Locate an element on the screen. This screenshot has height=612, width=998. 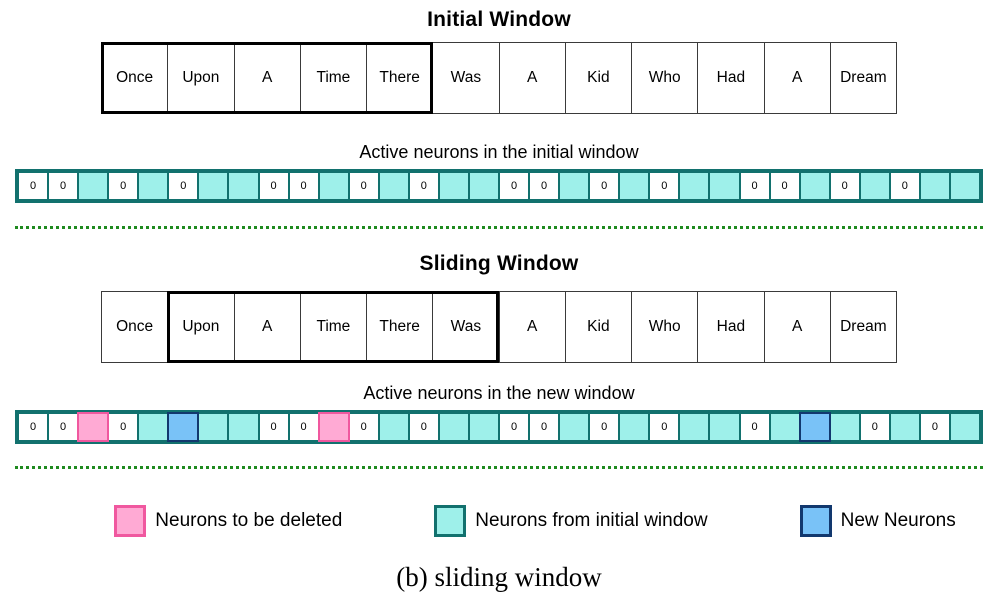
initial-token-cell: Kid is located at coordinates (598, 78).